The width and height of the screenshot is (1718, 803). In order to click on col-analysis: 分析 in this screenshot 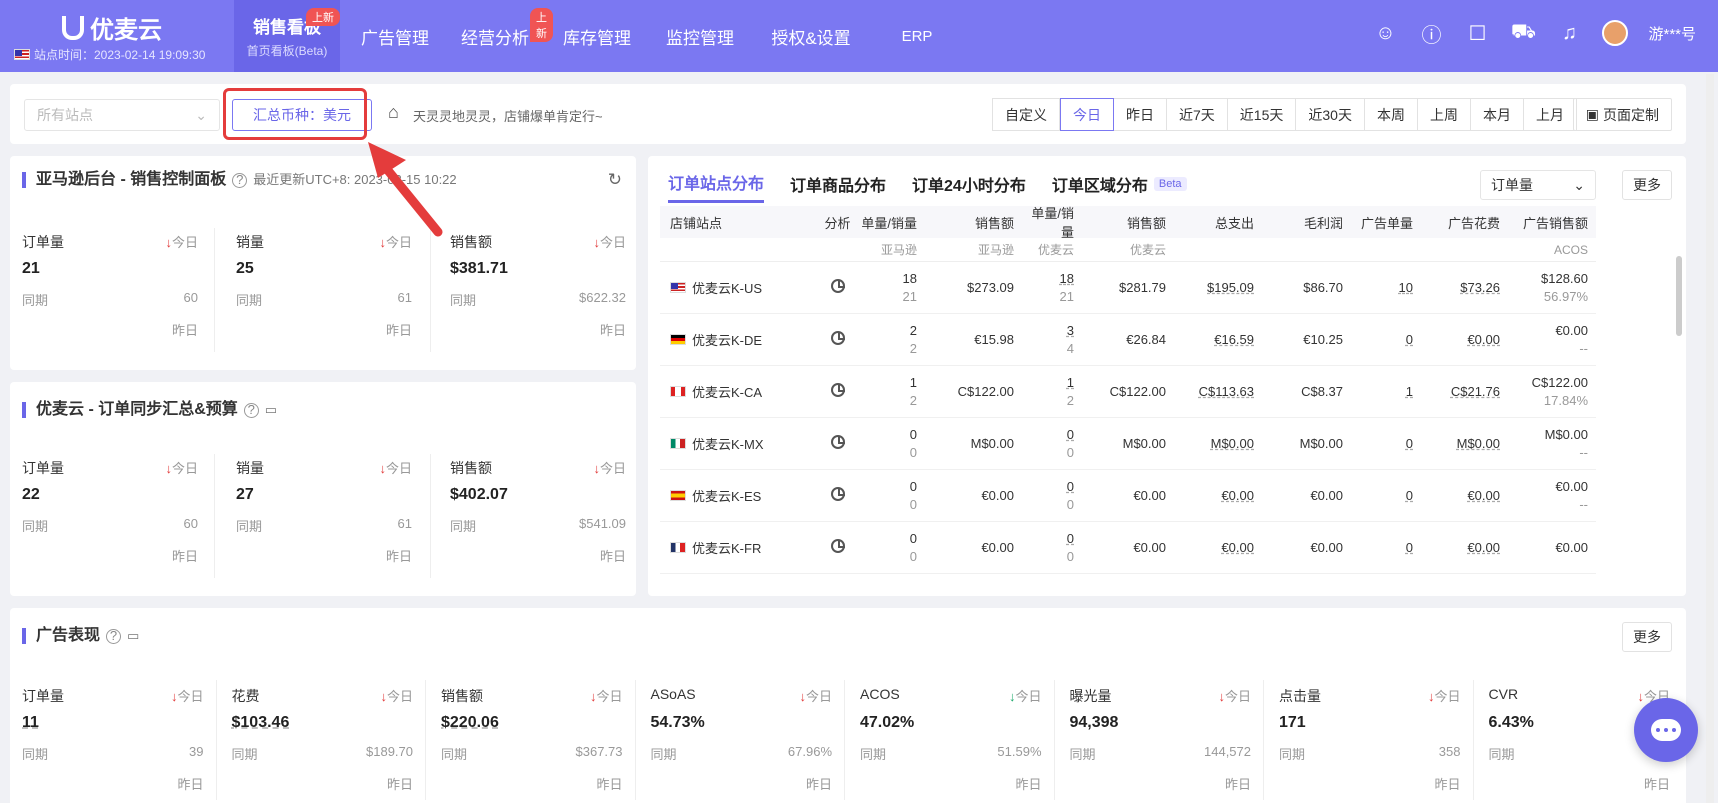, I will do `click(837, 223)`.